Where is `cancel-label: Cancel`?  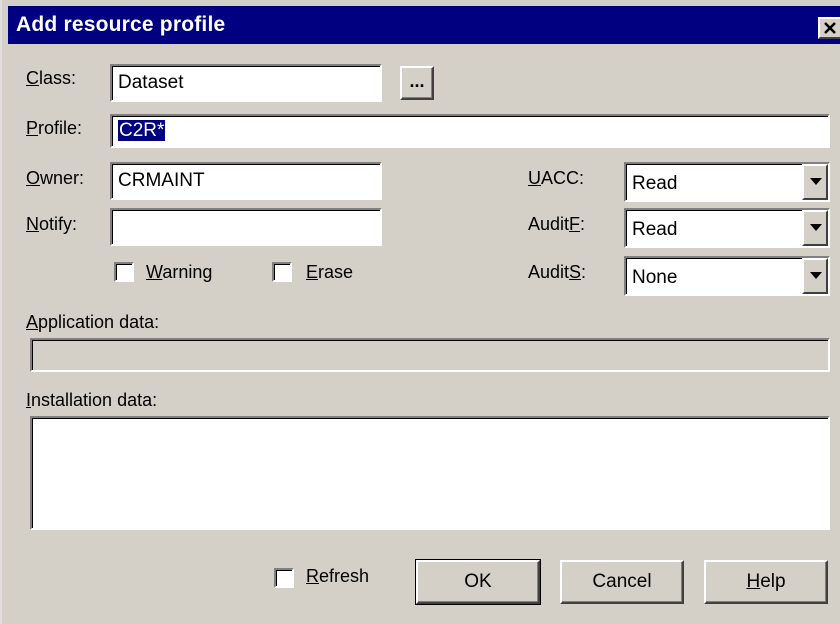
cancel-label: Cancel is located at coordinates (622, 581).